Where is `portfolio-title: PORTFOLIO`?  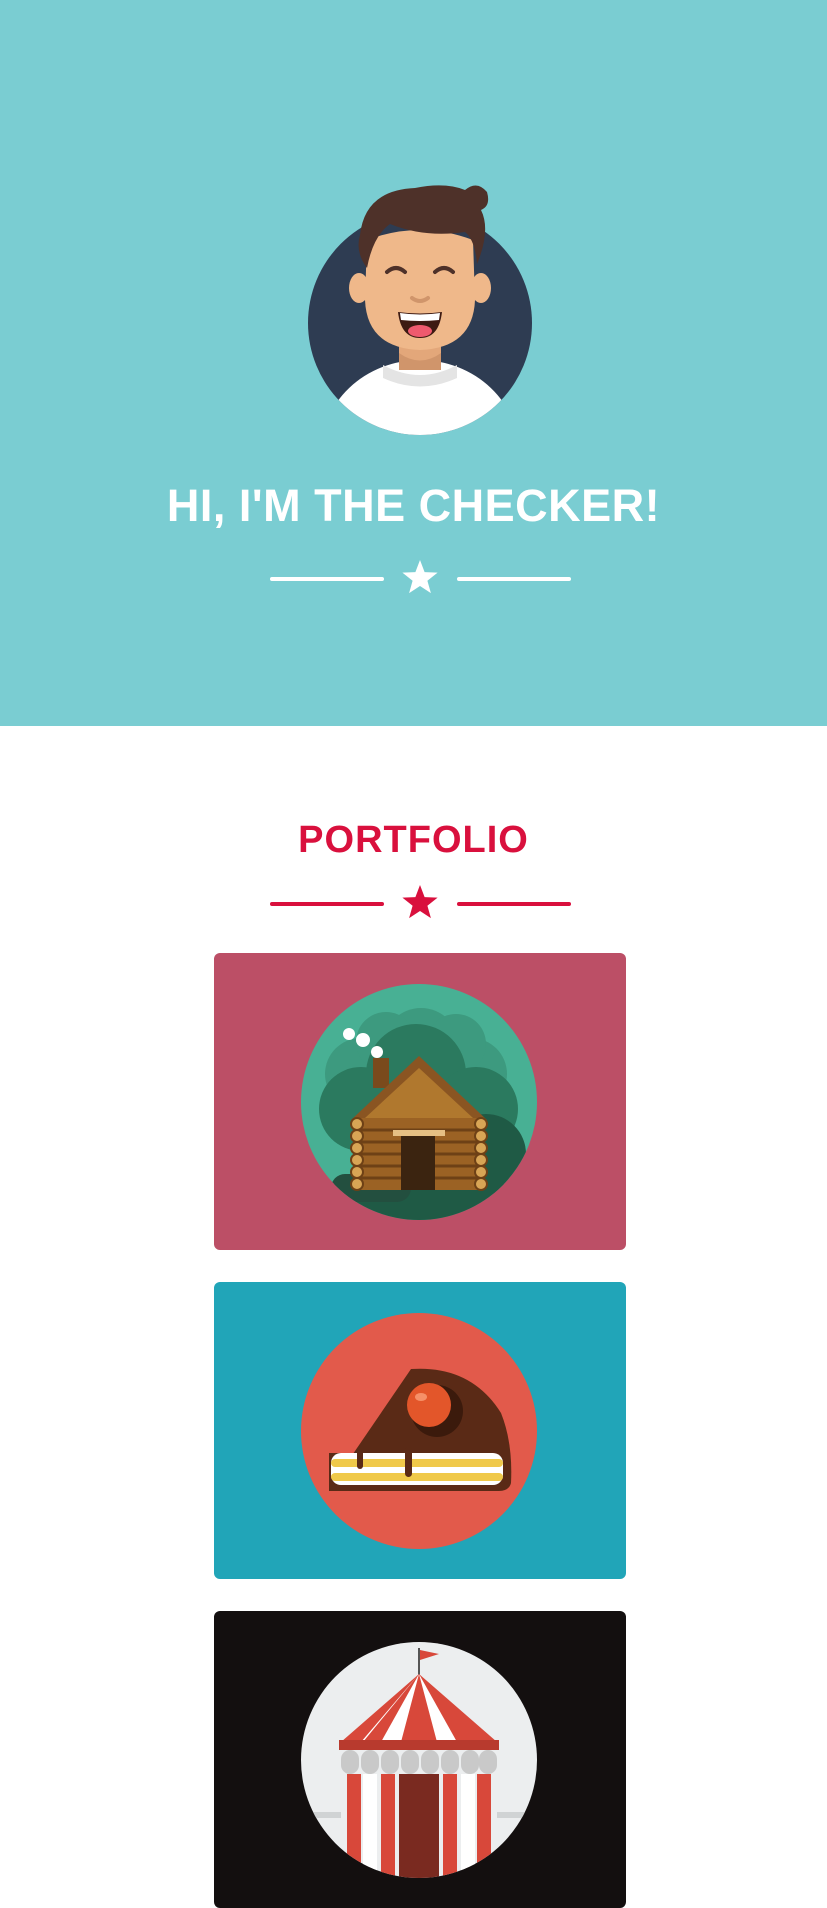
portfolio-title: PORTFOLIO is located at coordinates (413, 840).